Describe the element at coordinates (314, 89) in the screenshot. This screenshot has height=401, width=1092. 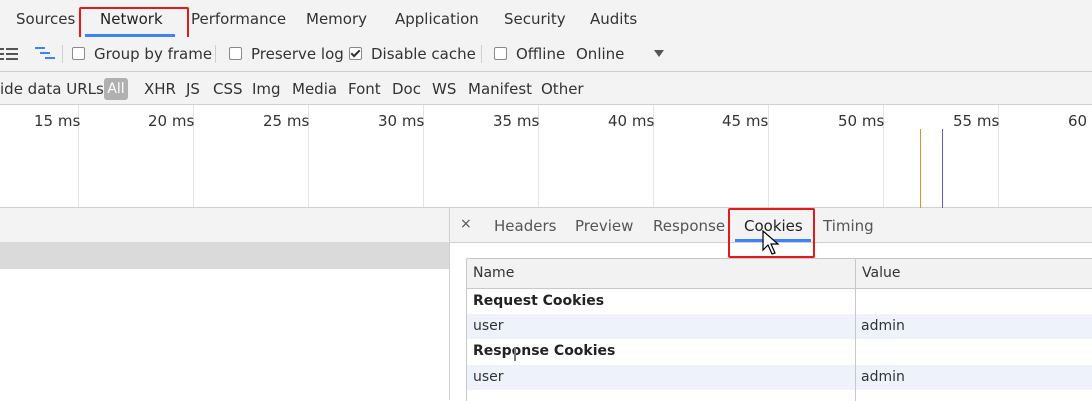
I see `filter-media: Media` at that location.